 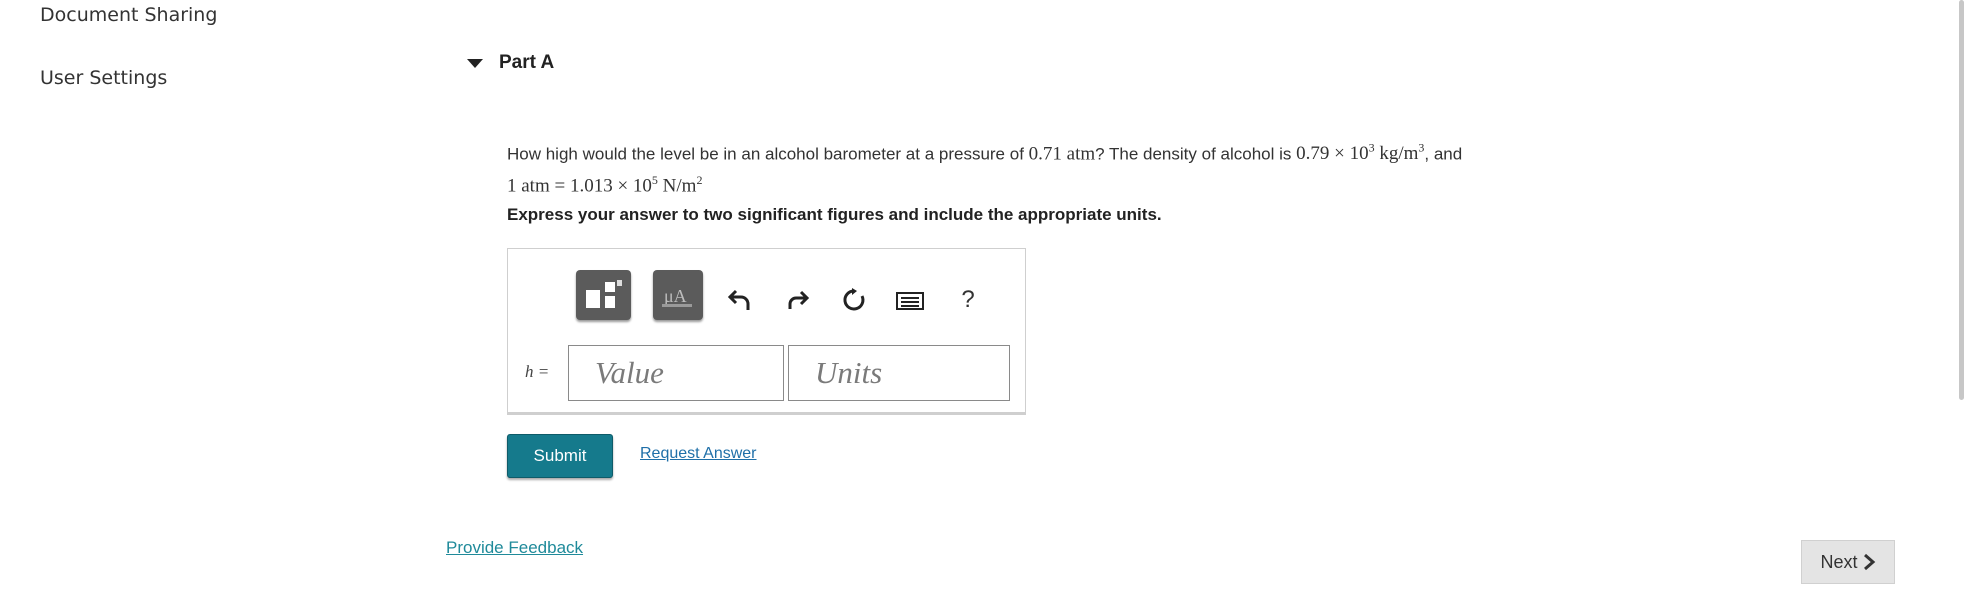 I want to click on chevron-right-icon, so click(x=1869, y=562).